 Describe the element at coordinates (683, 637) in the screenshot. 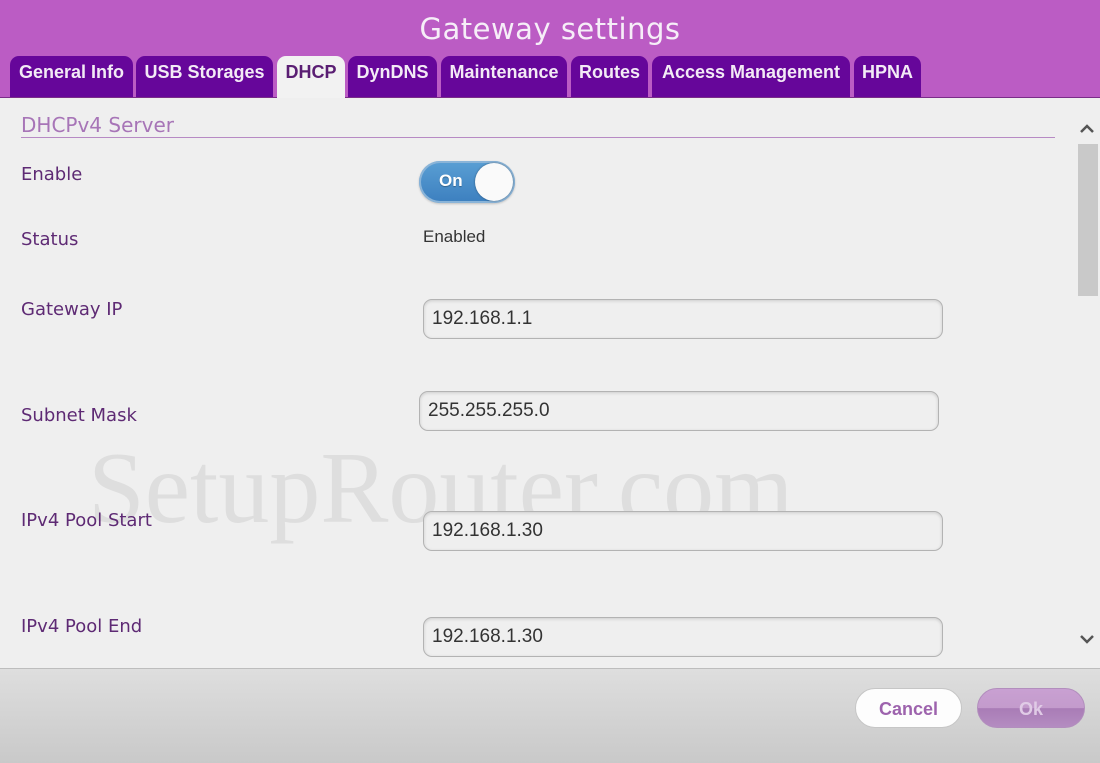

I see `pool-end-input` at that location.